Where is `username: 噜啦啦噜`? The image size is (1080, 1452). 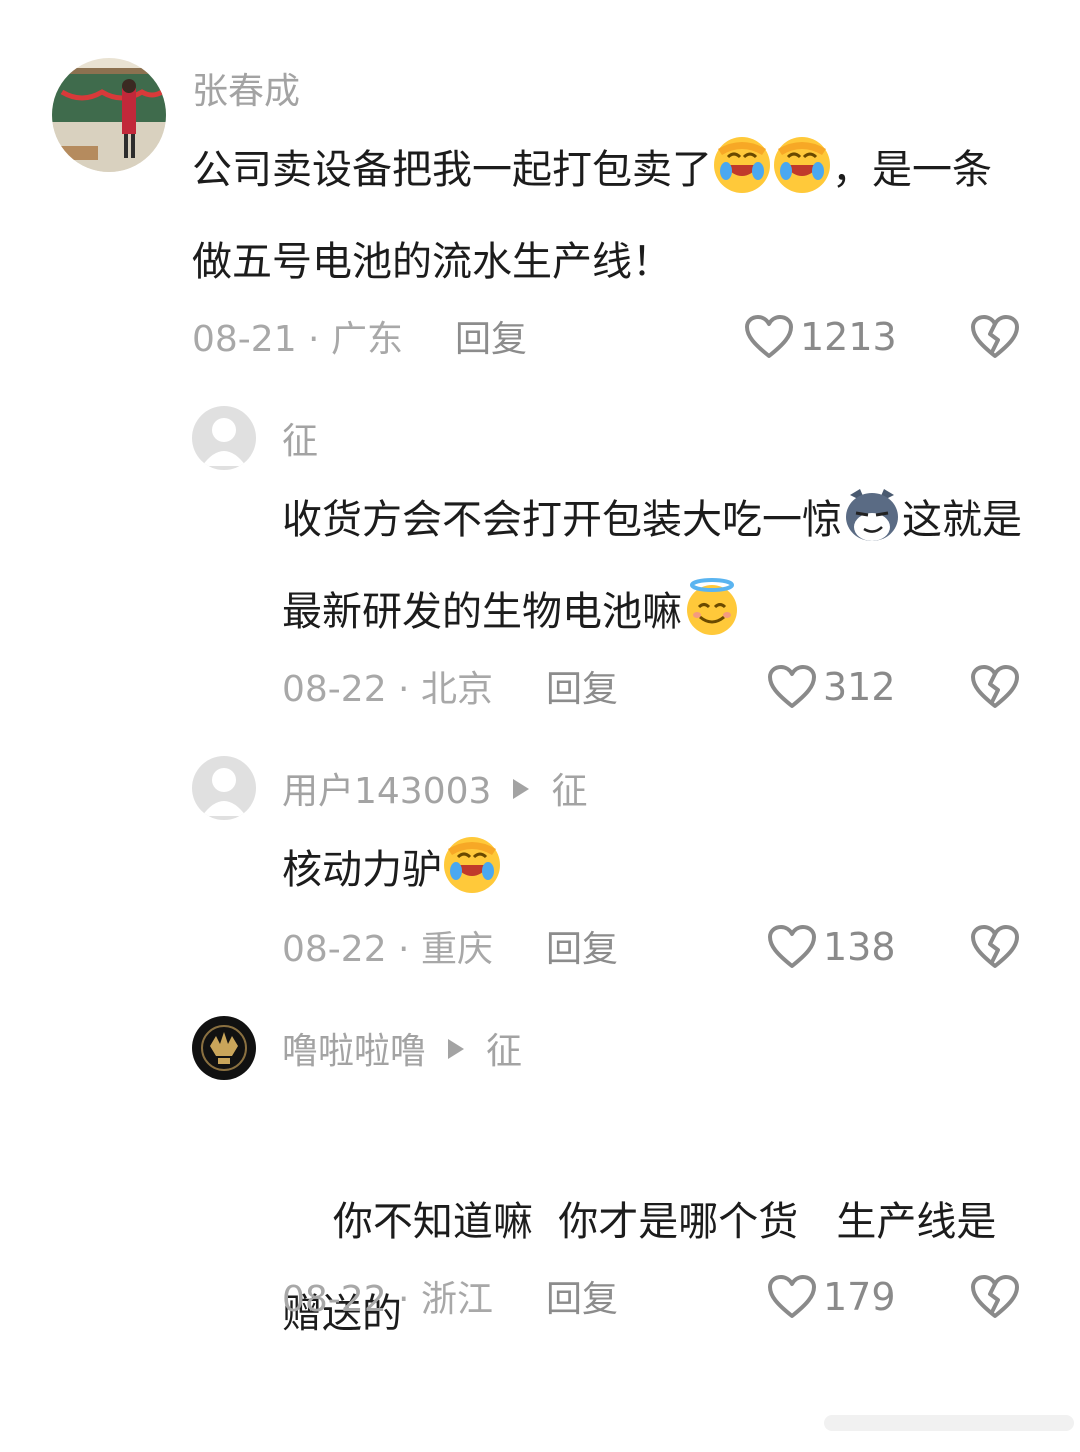
username: 噜啦啦噜 is located at coordinates (354, 1051).